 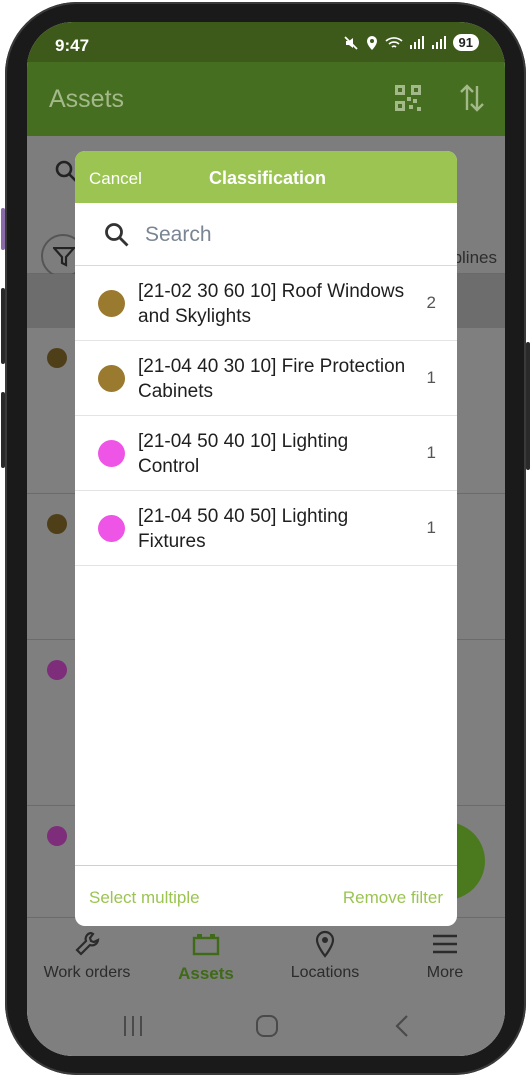 What do you see at coordinates (266, 42) in the screenshot?
I see `status-bar: 9:47 91` at bounding box center [266, 42].